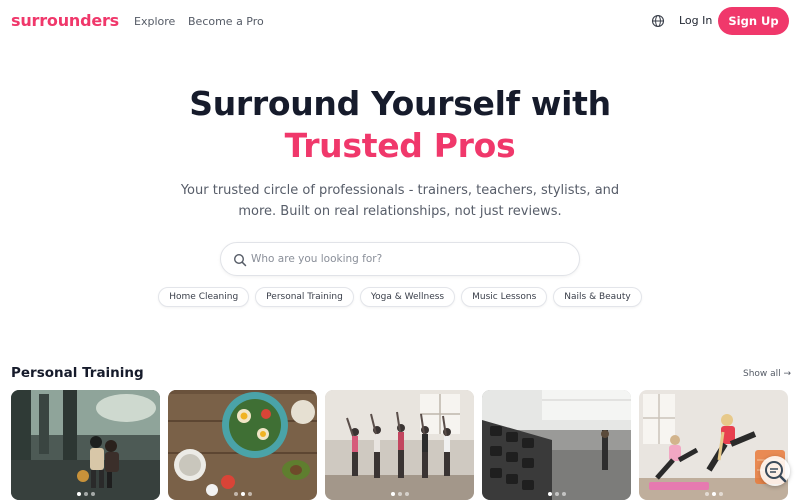  I want to click on hero-title: Surround Yourself with, so click(400, 103).